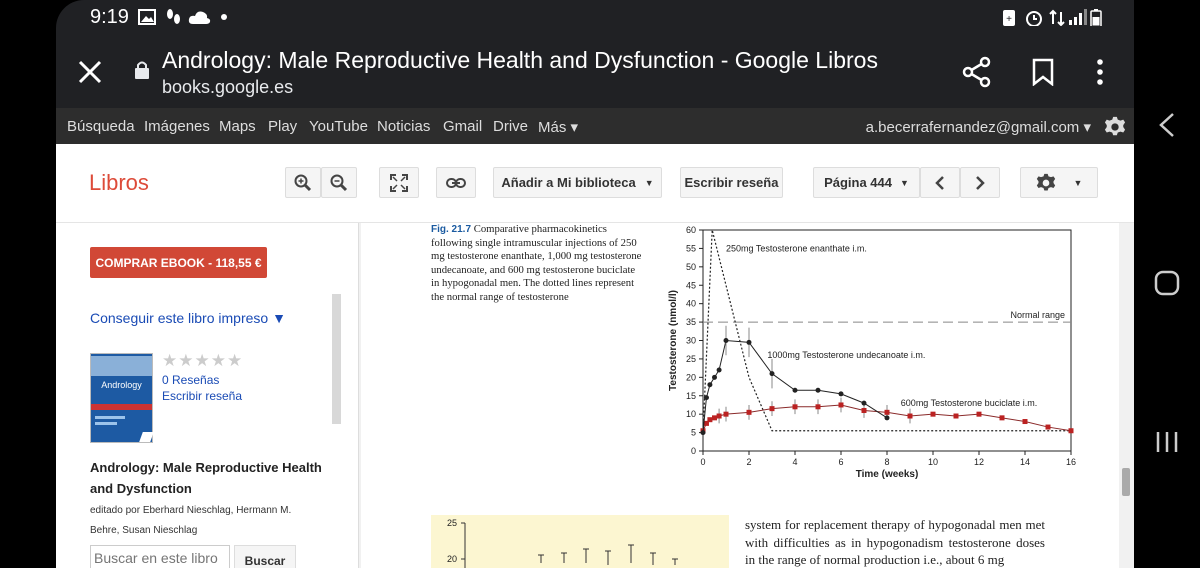  I want to click on x-tick-label: 16, so click(1071, 462).